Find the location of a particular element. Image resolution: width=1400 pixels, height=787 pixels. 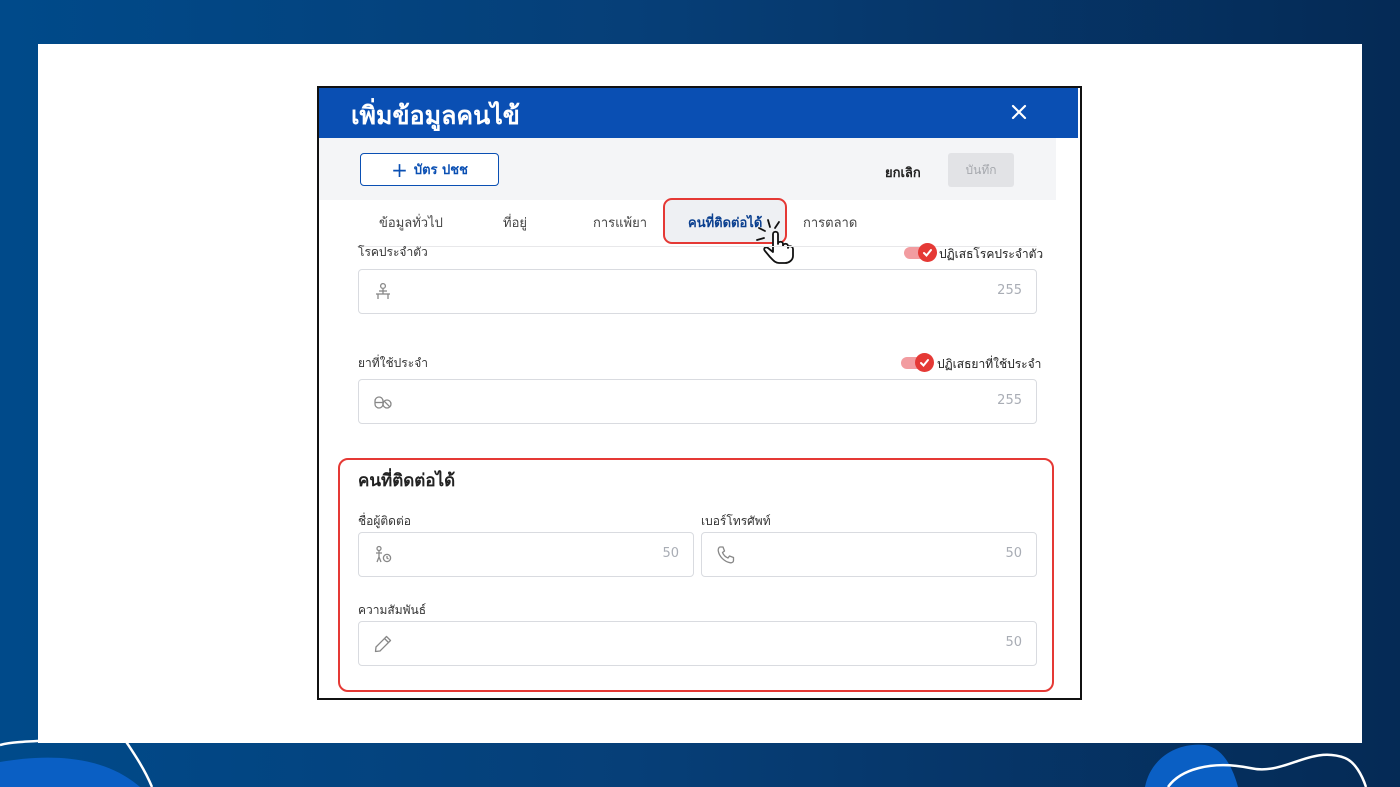

relationship-label: ความสัมพันธ์ is located at coordinates (392, 610).